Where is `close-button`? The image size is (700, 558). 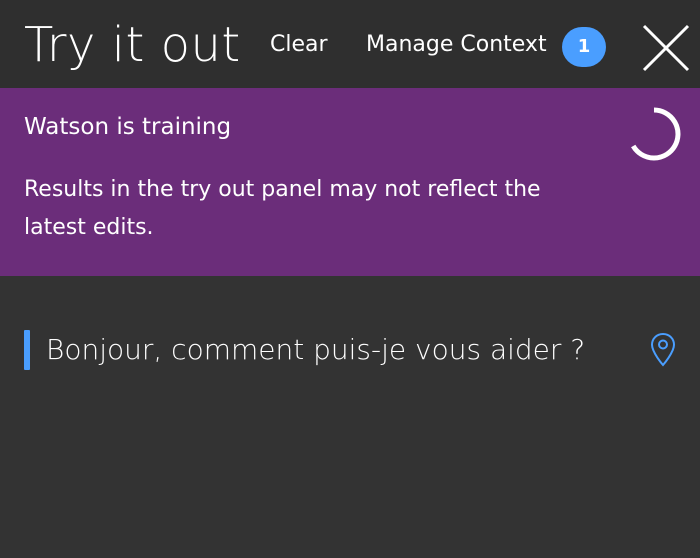
close-button is located at coordinates (666, 48).